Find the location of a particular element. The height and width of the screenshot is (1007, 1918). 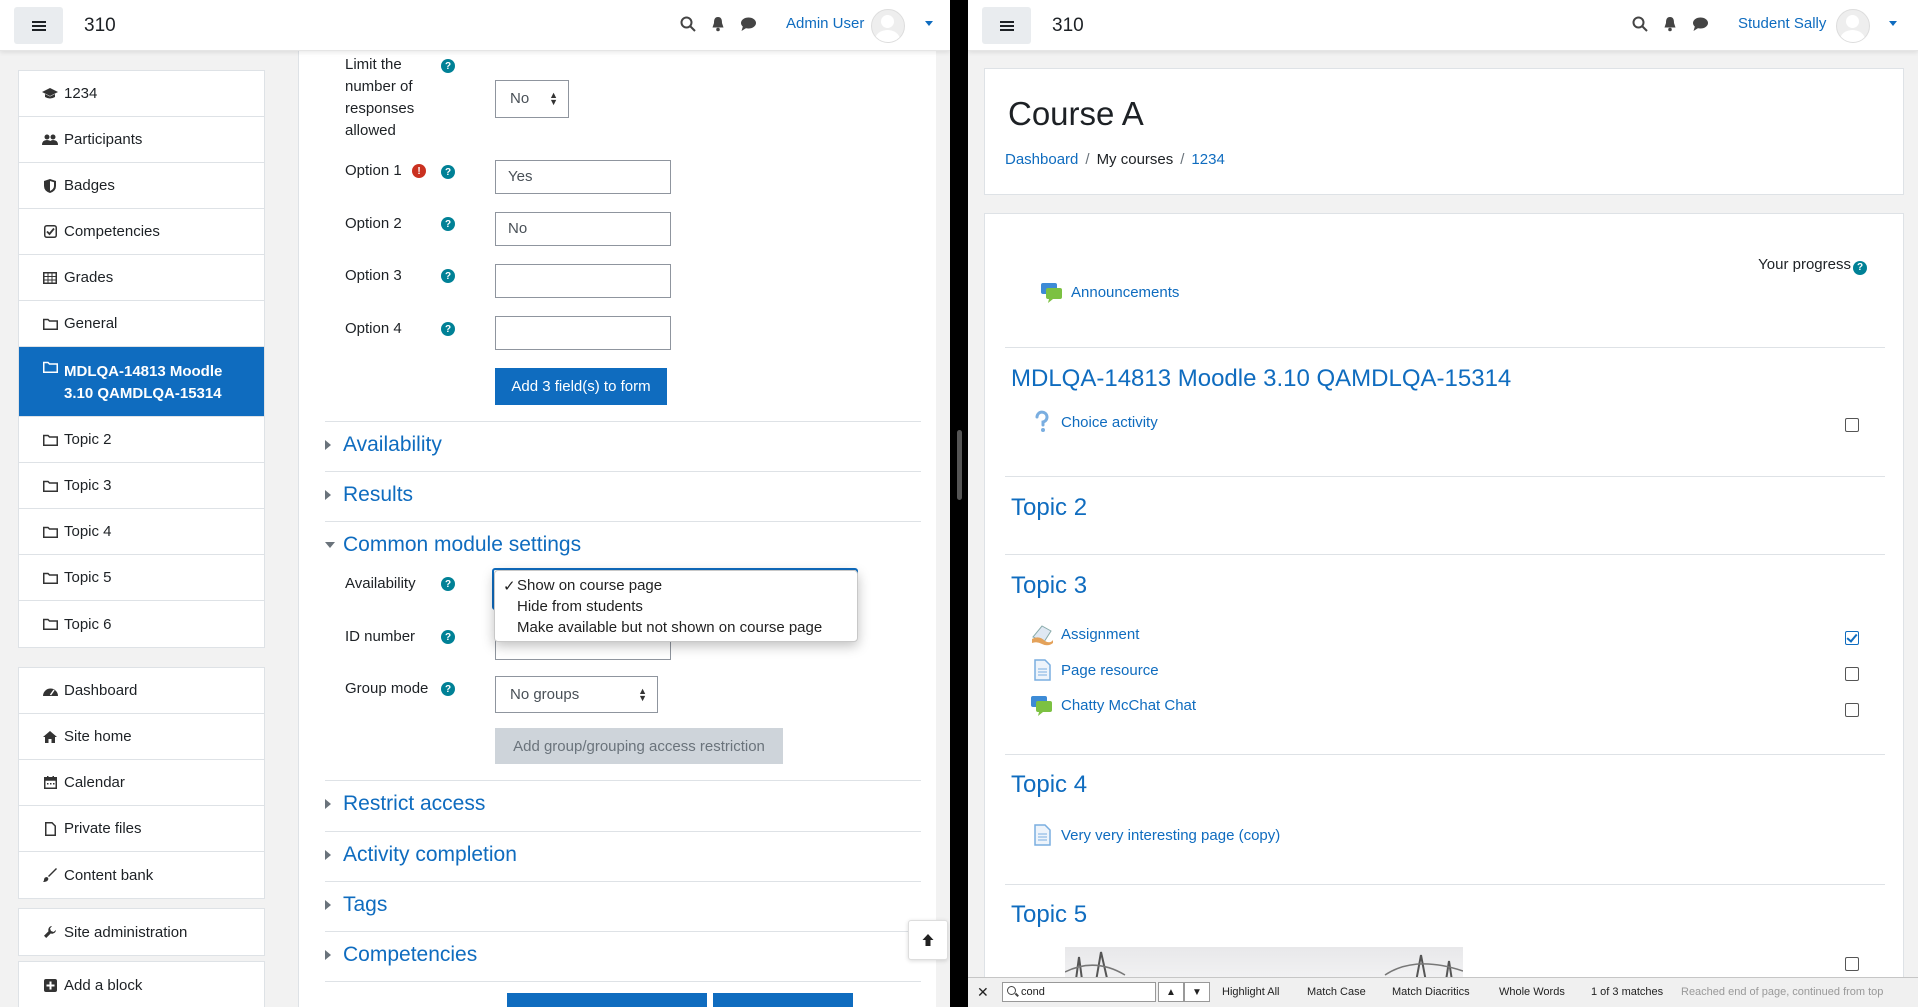

activity-page: Page resource is located at coordinates (1094, 670).